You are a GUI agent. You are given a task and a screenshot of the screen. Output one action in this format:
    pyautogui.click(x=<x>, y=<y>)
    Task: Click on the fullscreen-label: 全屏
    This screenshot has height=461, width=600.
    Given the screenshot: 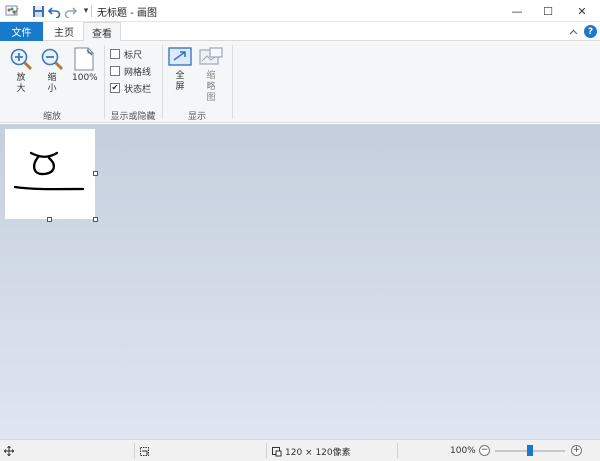 What is the action you would take?
    pyautogui.click(x=180, y=81)
    